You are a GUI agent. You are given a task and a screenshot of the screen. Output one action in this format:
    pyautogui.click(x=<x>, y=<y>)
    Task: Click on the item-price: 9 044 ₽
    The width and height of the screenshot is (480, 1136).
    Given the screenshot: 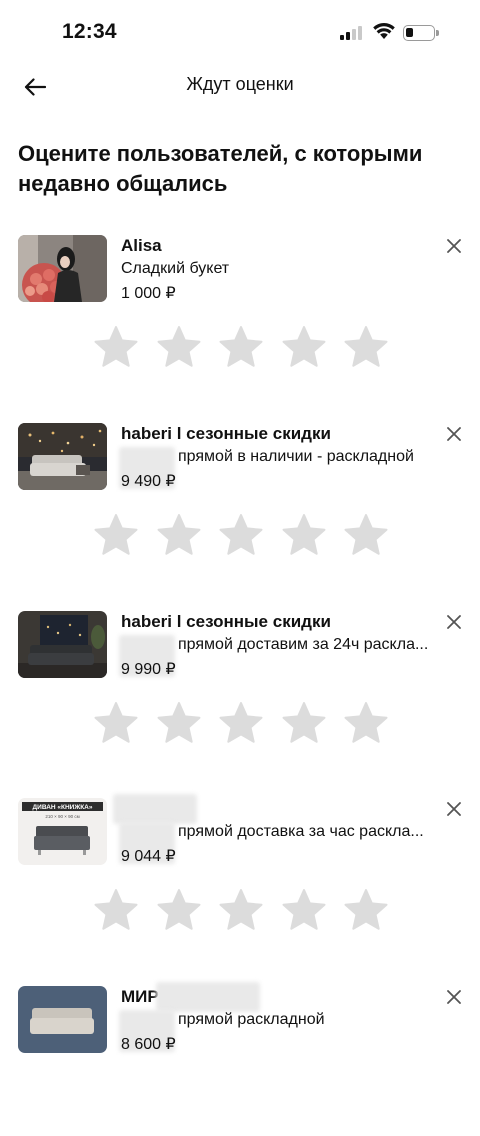 What is the action you would take?
    pyautogui.click(x=148, y=856)
    